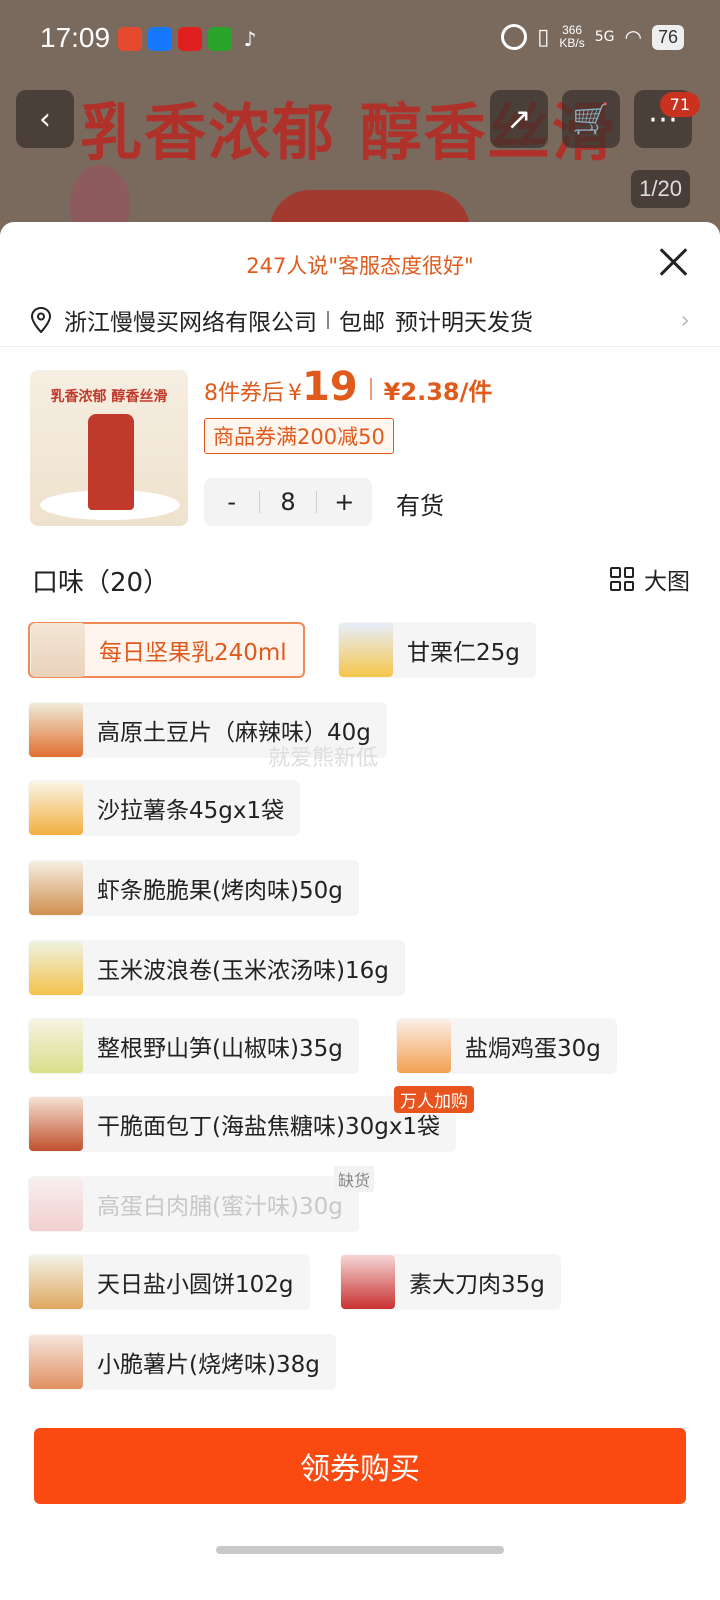  I want to click on decrease-button: -, so click(231, 502).